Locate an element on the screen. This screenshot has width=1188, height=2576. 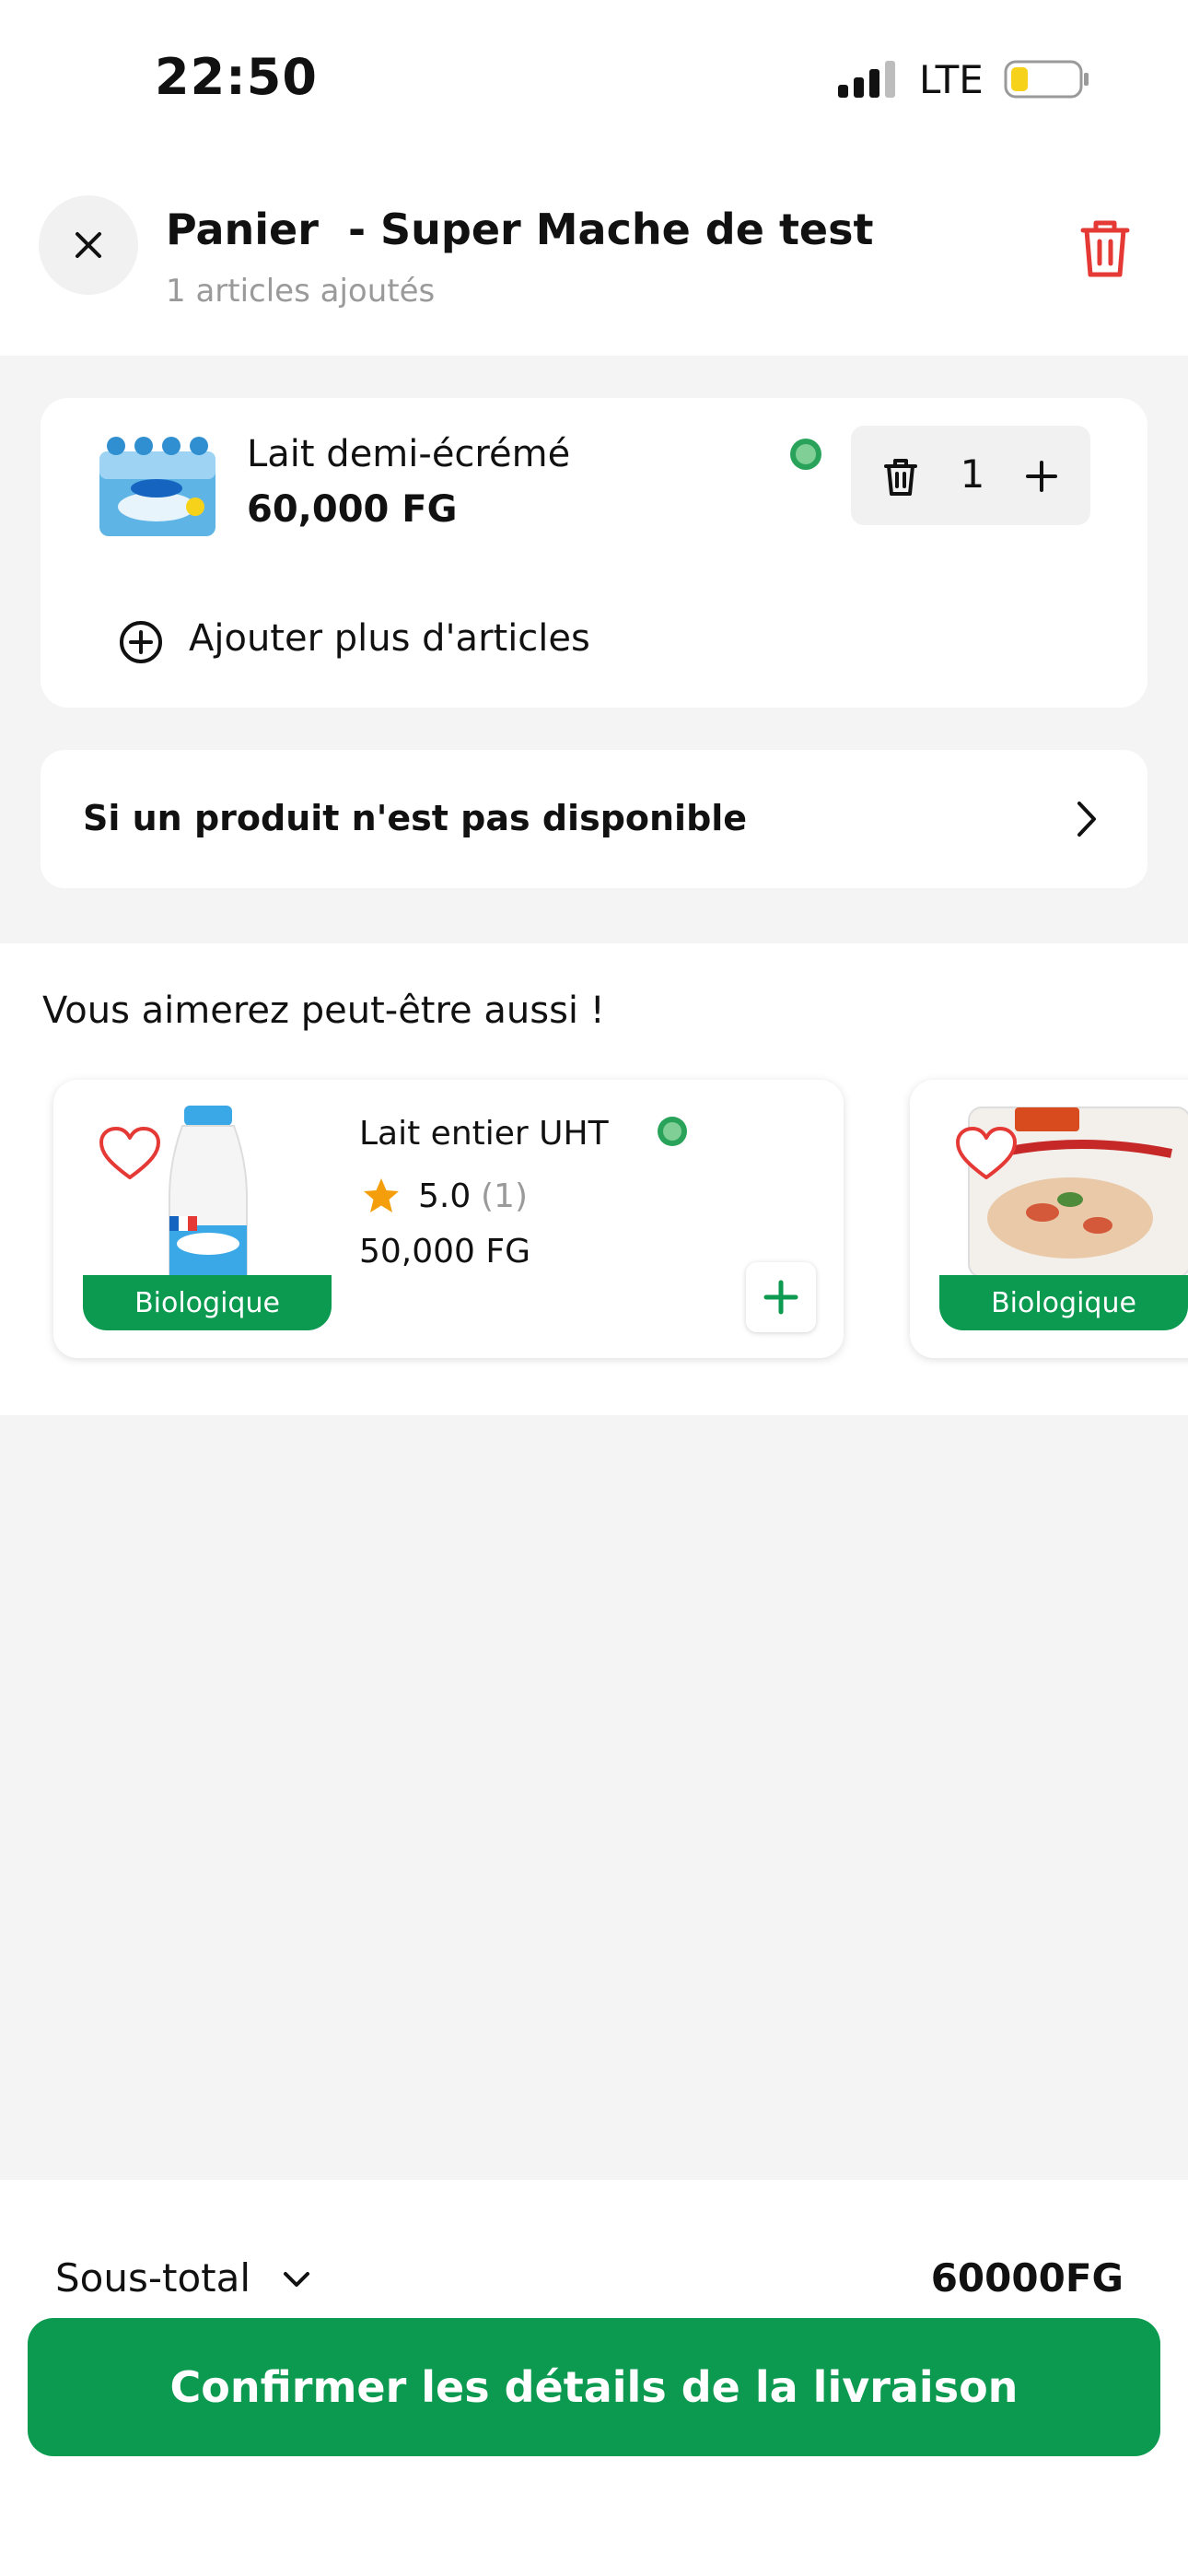
recommended-product-name: Lait entier UHT is located at coordinates (484, 1134).